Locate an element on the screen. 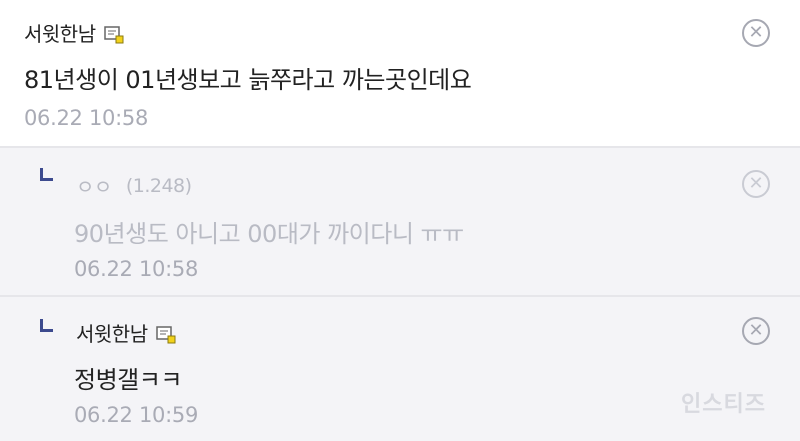  author-name: ㅇㅇ is located at coordinates (94, 187).